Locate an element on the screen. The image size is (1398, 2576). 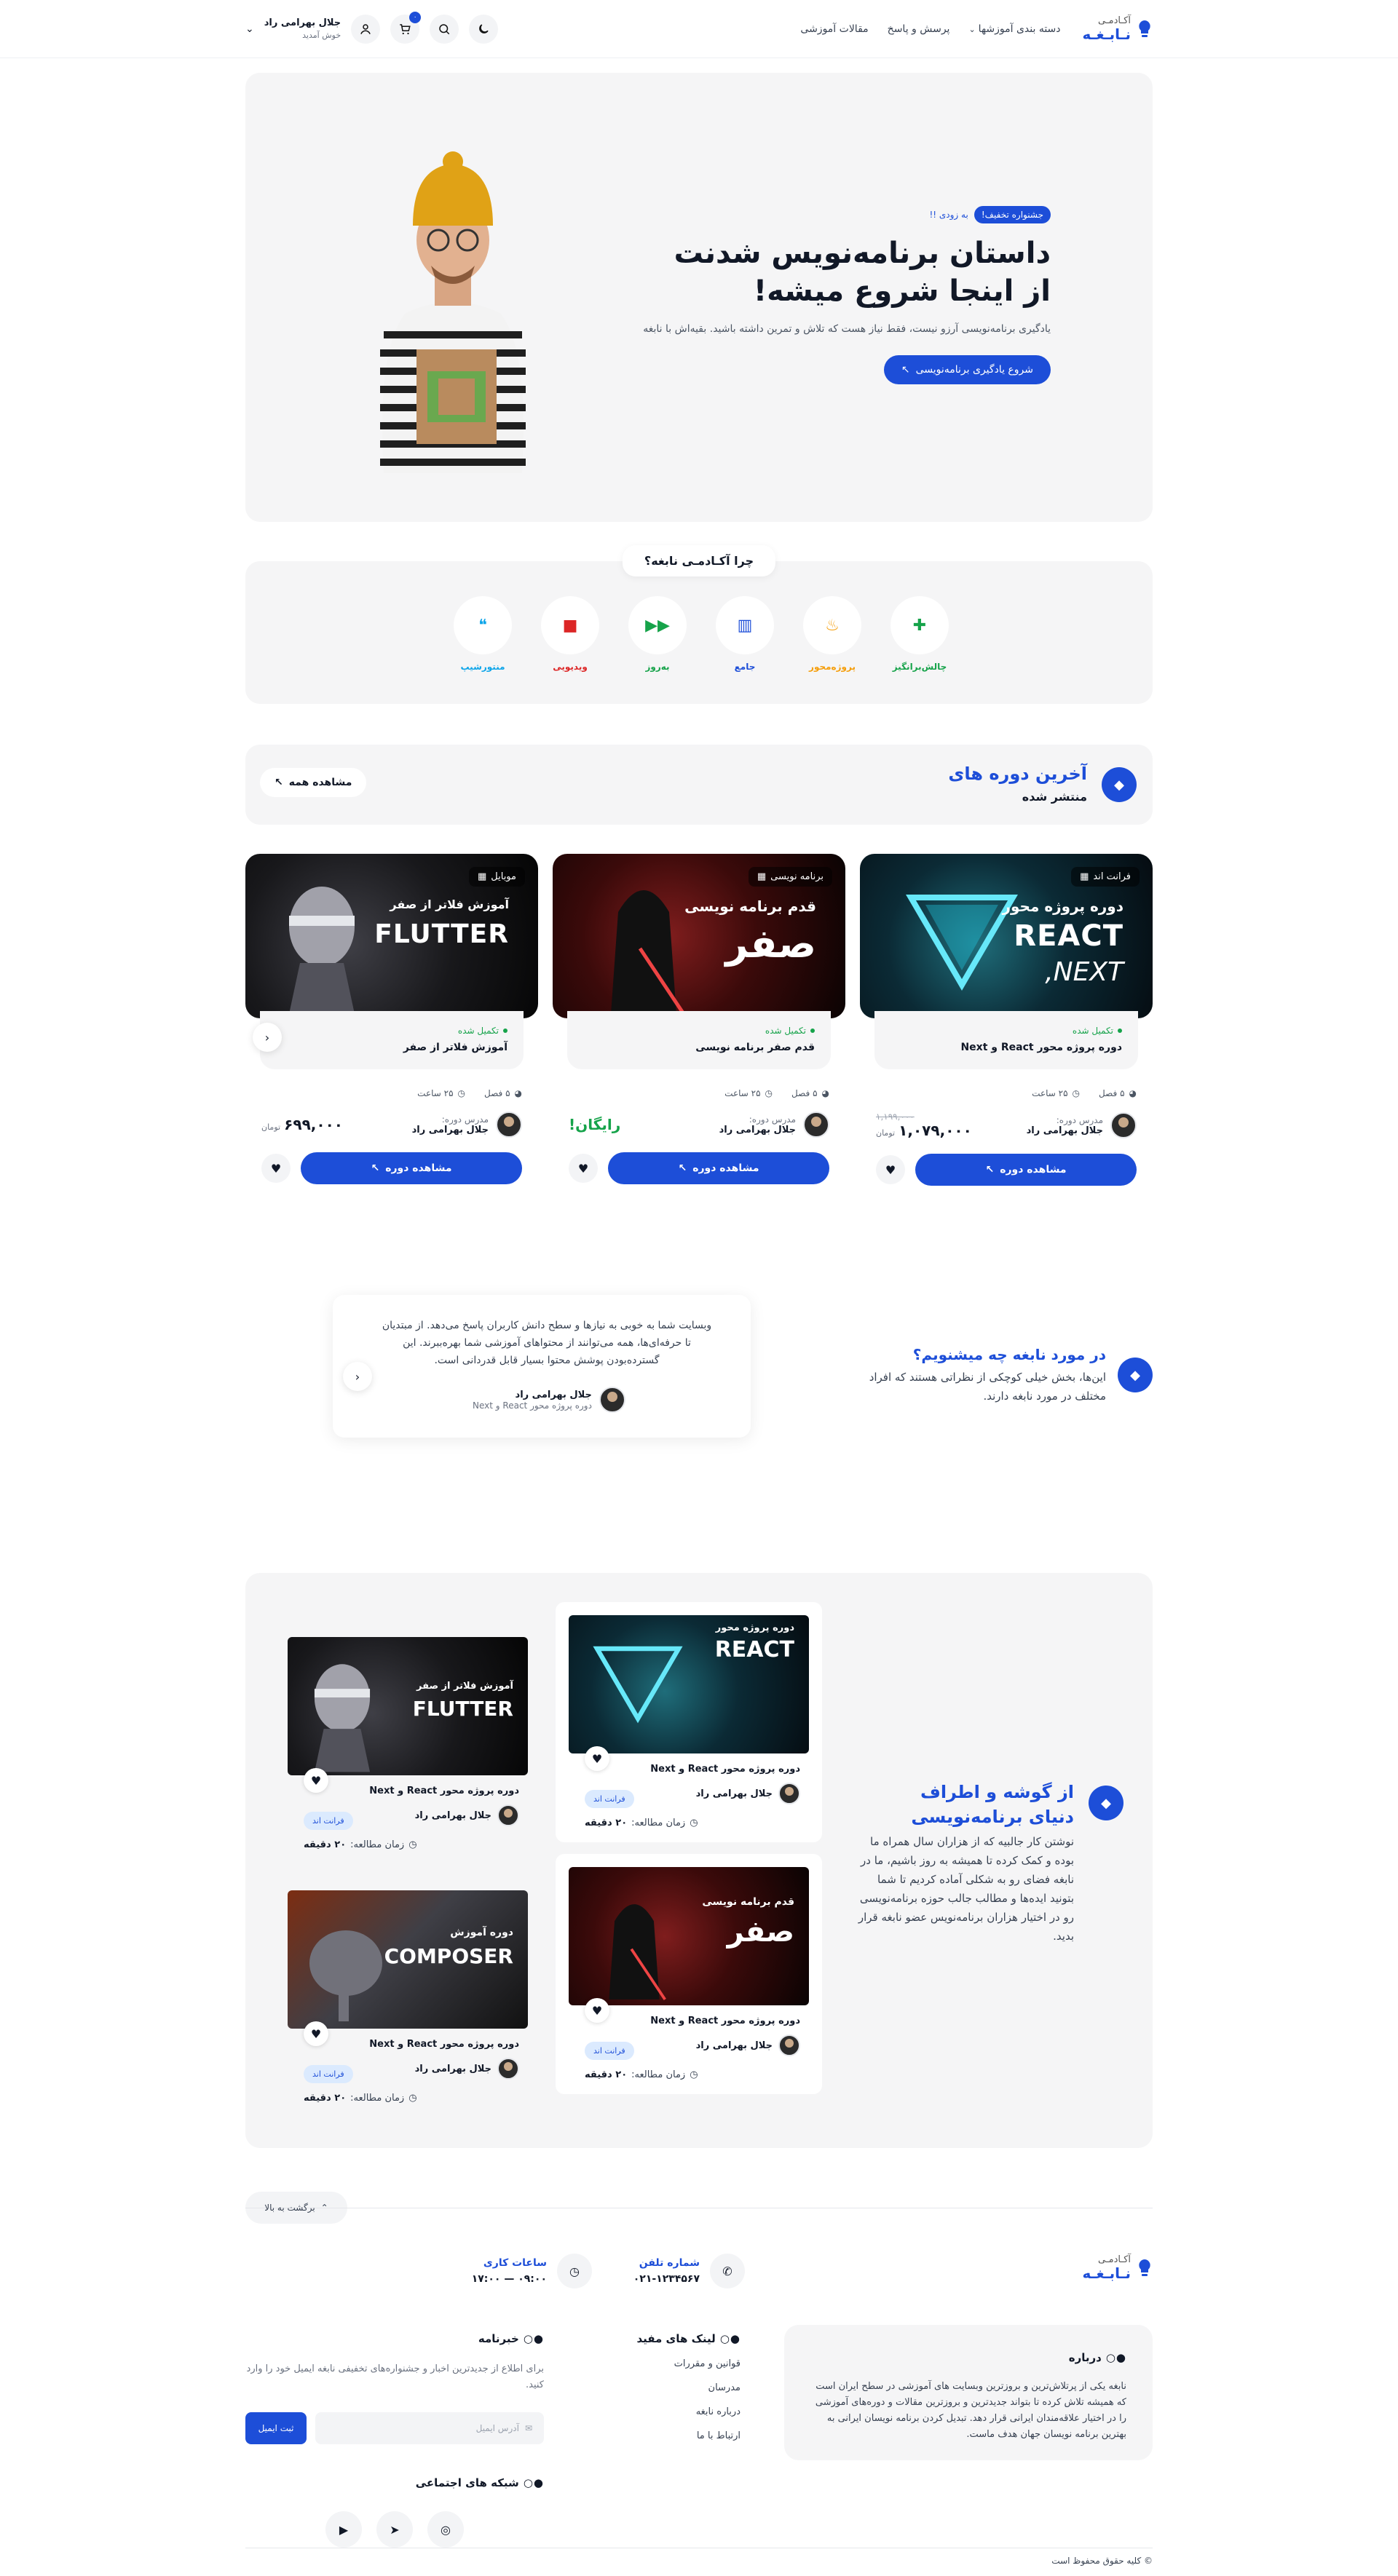
youtube-icon: ▶ is located at coordinates (343, 2529).